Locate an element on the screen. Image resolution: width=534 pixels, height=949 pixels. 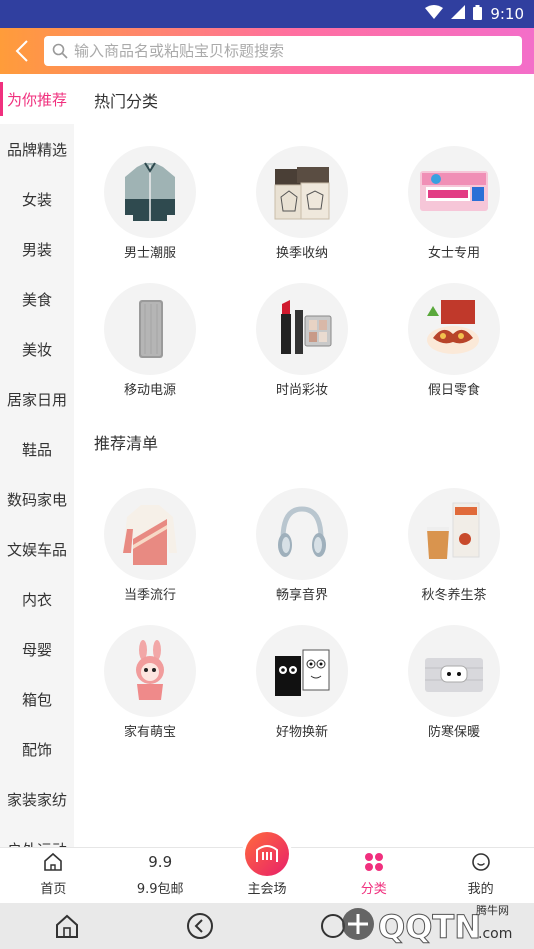
nine-nine-icon: 9.9 is located at coordinates (160, 862).